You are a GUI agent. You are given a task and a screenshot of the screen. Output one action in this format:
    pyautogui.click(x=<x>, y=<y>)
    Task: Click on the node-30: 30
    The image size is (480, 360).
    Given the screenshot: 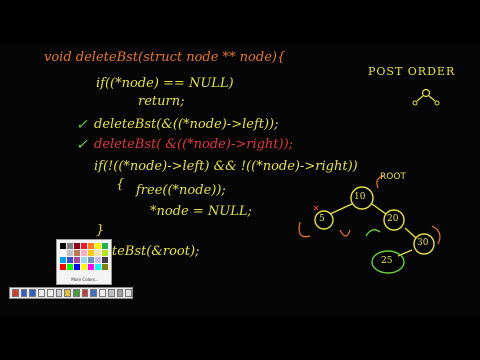 What is the action you would take?
    pyautogui.click(x=423, y=243)
    